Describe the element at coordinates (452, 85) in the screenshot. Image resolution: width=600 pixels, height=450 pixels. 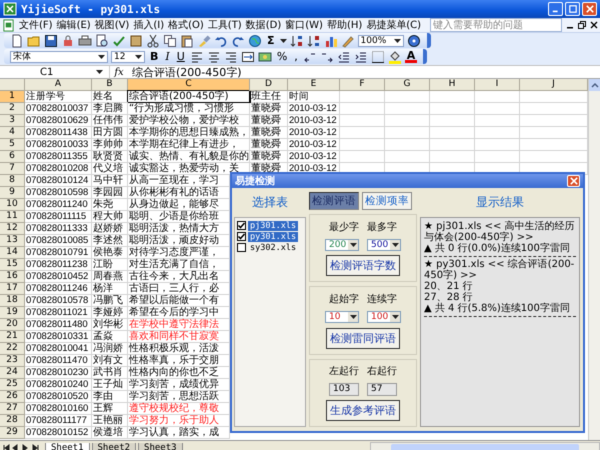
I see `column-header: H` at that location.